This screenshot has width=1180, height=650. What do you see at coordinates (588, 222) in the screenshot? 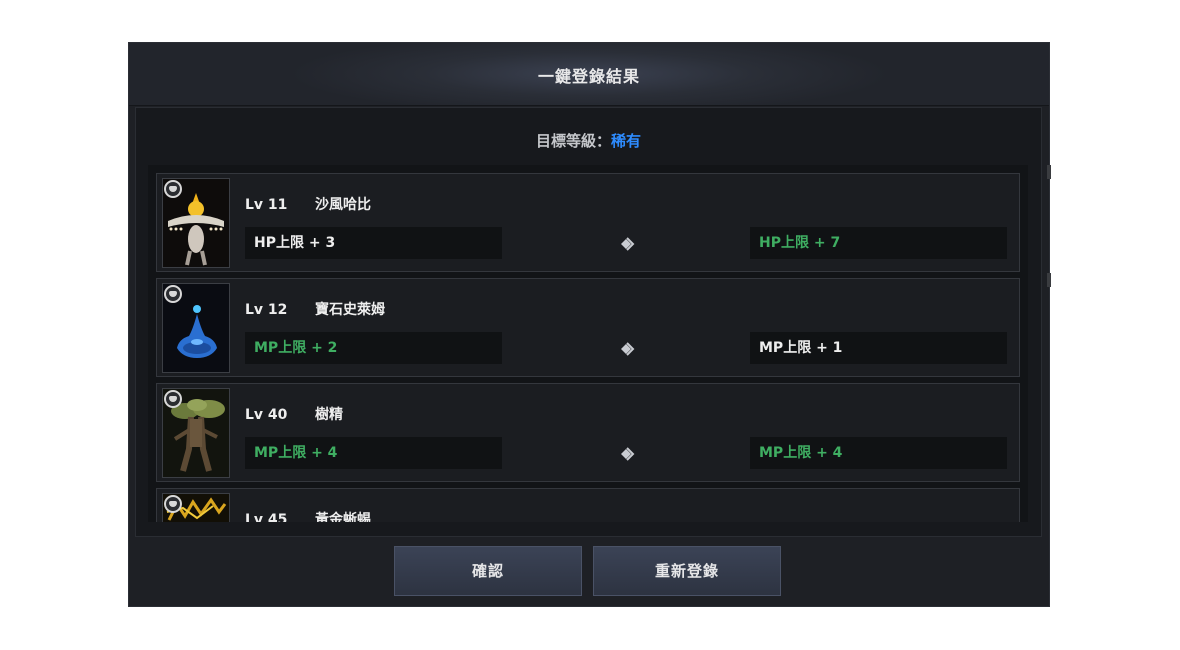
I see `list-item: Lv 11 沙風哈比 HP上限 + 3 HP上限 + 7` at bounding box center [588, 222].